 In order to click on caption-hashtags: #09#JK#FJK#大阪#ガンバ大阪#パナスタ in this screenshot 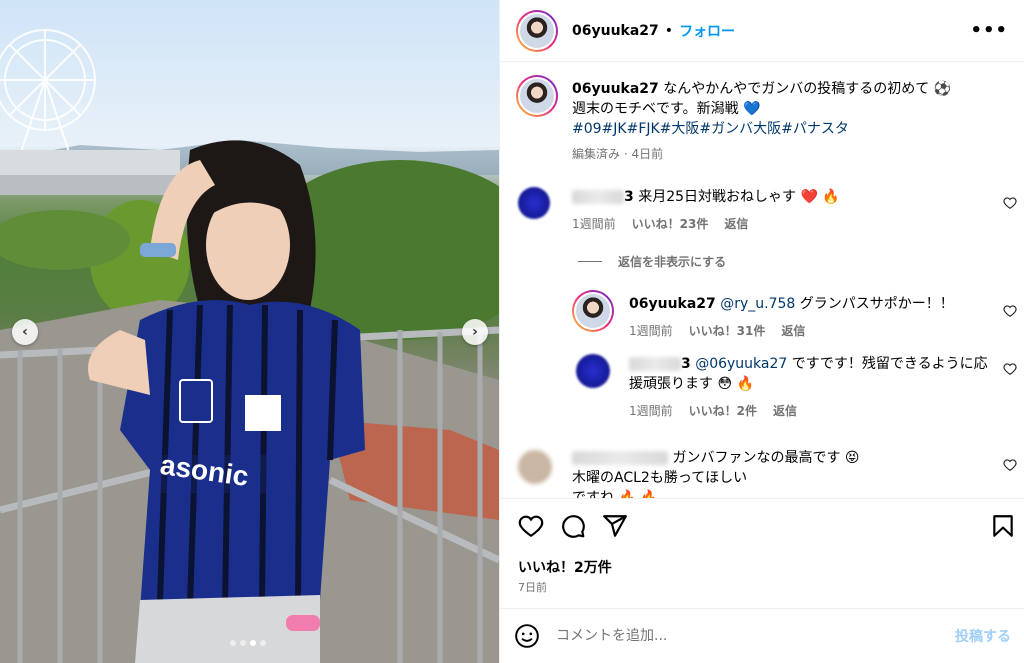, I will do `click(792, 129)`.